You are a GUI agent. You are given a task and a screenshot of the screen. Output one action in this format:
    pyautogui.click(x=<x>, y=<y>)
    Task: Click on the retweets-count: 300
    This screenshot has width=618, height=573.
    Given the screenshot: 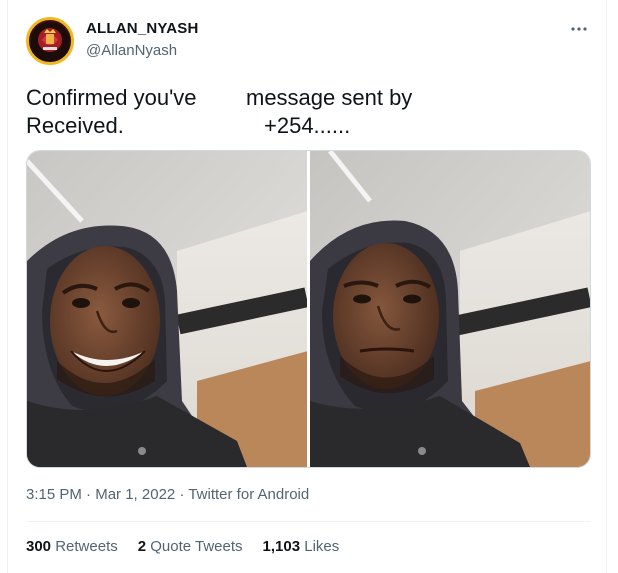 What is the action you would take?
    pyautogui.click(x=39, y=546)
    